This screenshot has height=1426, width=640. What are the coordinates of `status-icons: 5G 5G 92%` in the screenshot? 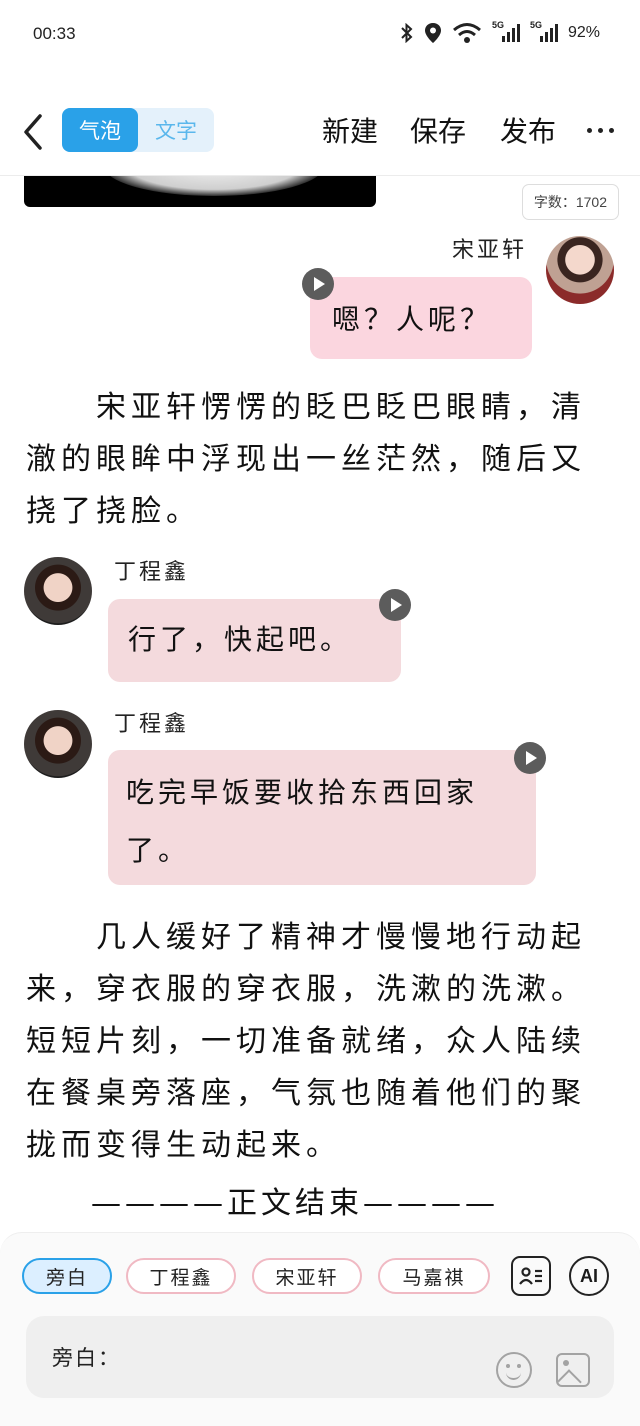 It's located at (500, 32).